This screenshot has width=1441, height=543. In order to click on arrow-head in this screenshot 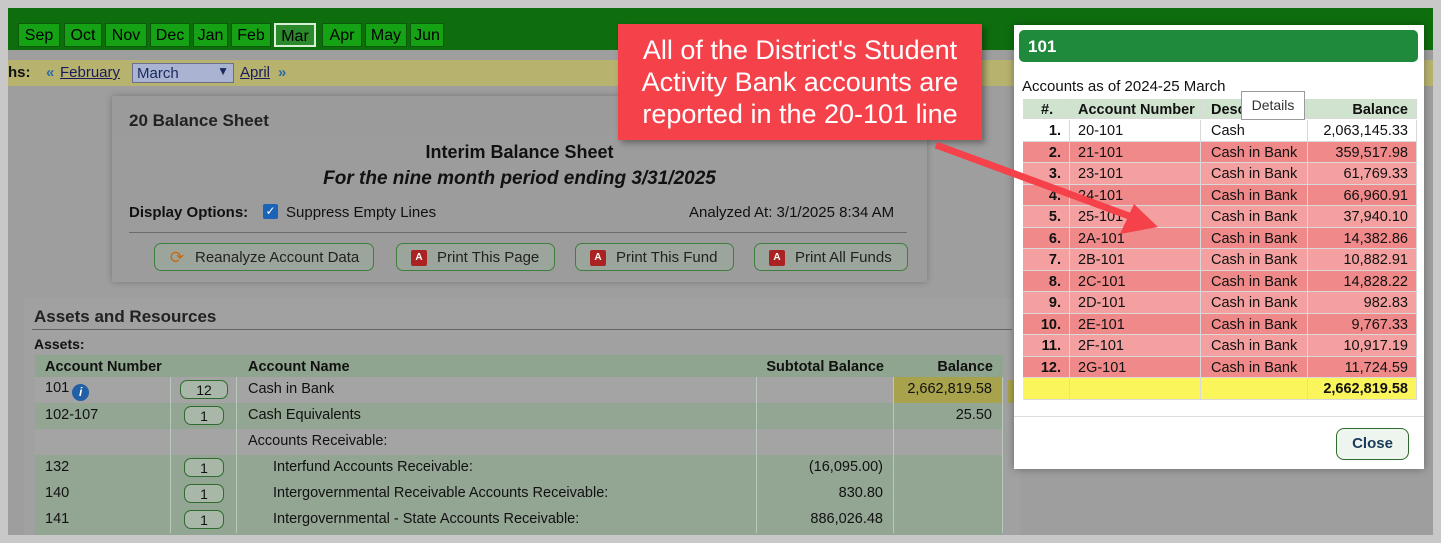, I will do `click(1139, 219)`.